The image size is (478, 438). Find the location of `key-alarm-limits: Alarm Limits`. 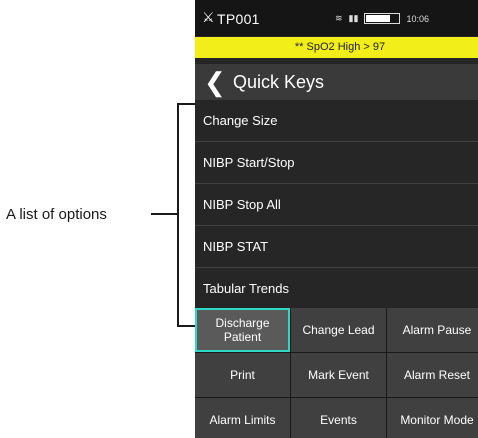

key-alarm-limits: Alarm Limits is located at coordinates (242, 418).